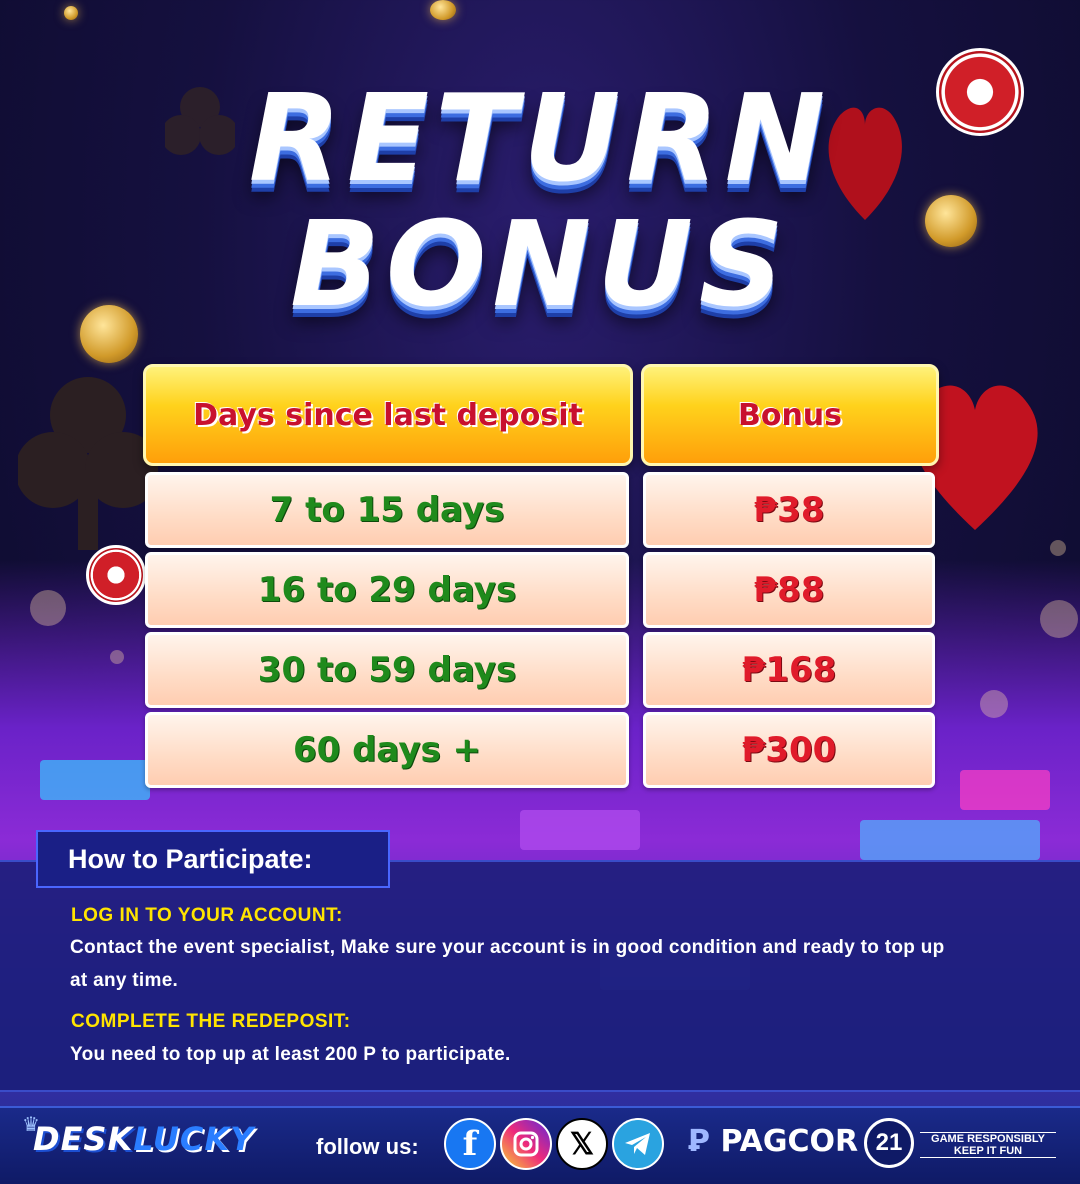 The height and width of the screenshot is (1184, 1080). Describe the element at coordinates (387, 590) in the screenshot. I see `days-cell-row-2: 16 to 29 days` at that location.